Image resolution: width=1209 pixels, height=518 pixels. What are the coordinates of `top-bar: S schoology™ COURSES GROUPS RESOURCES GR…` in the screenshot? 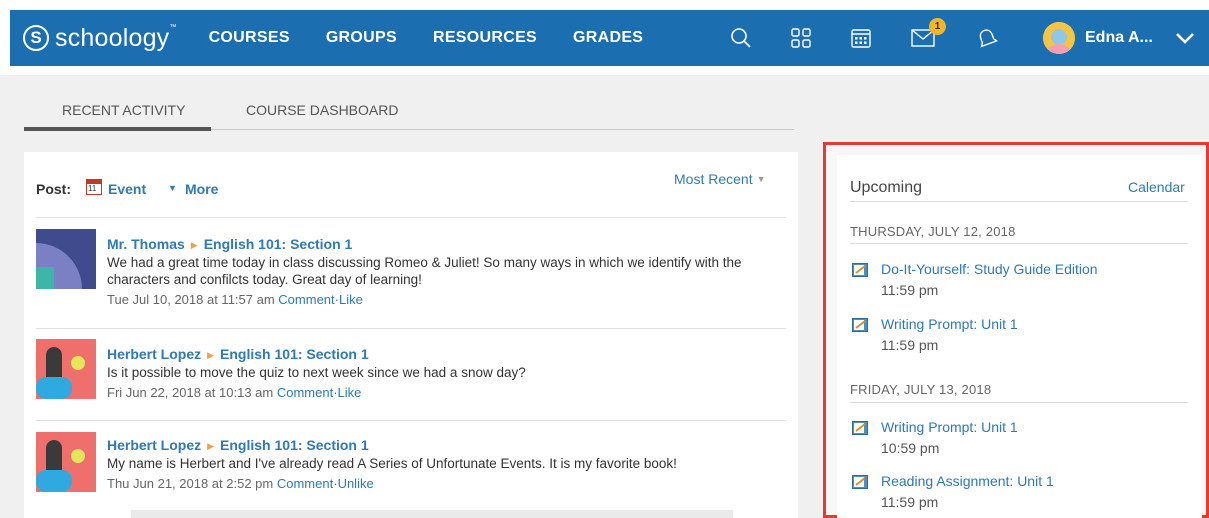 It's located at (604, 37).